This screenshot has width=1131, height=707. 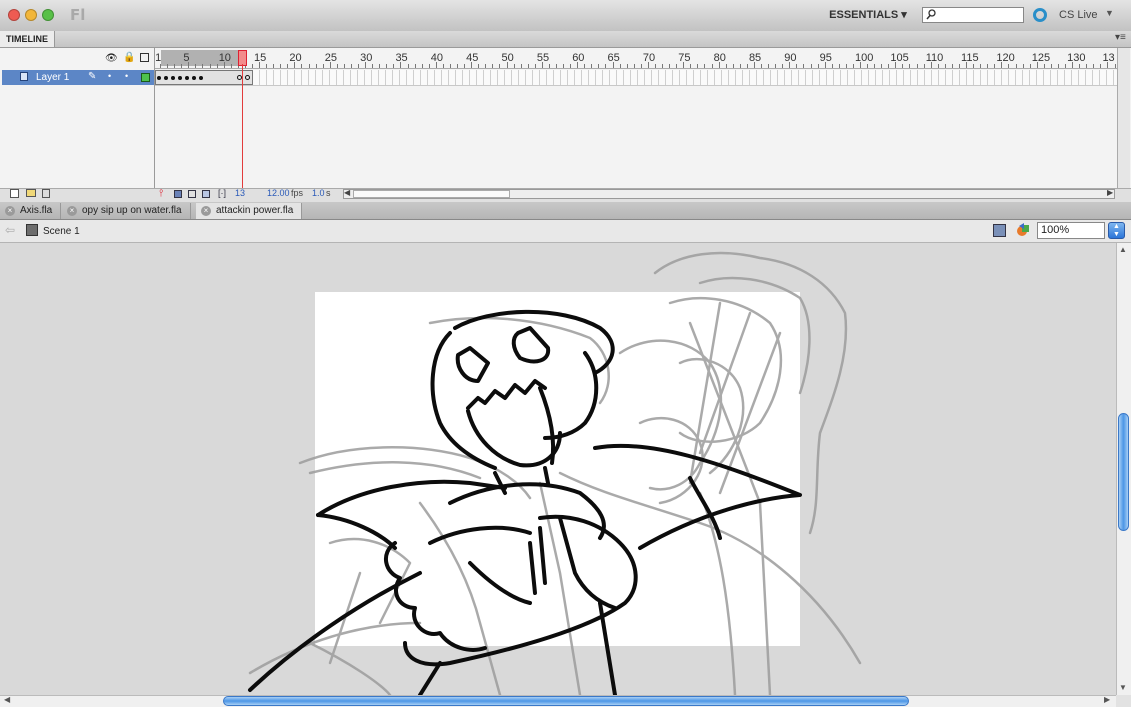 What do you see at coordinates (192, 194) in the screenshot?
I see `onion-skin-outline-icon` at bounding box center [192, 194].